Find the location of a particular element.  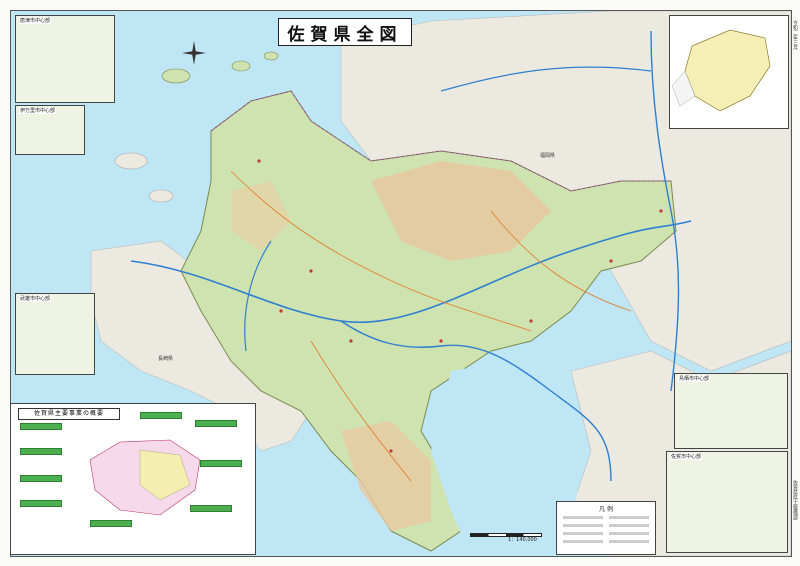

inset-caption: 鳥栖市中心部 is located at coordinates (694, 378).